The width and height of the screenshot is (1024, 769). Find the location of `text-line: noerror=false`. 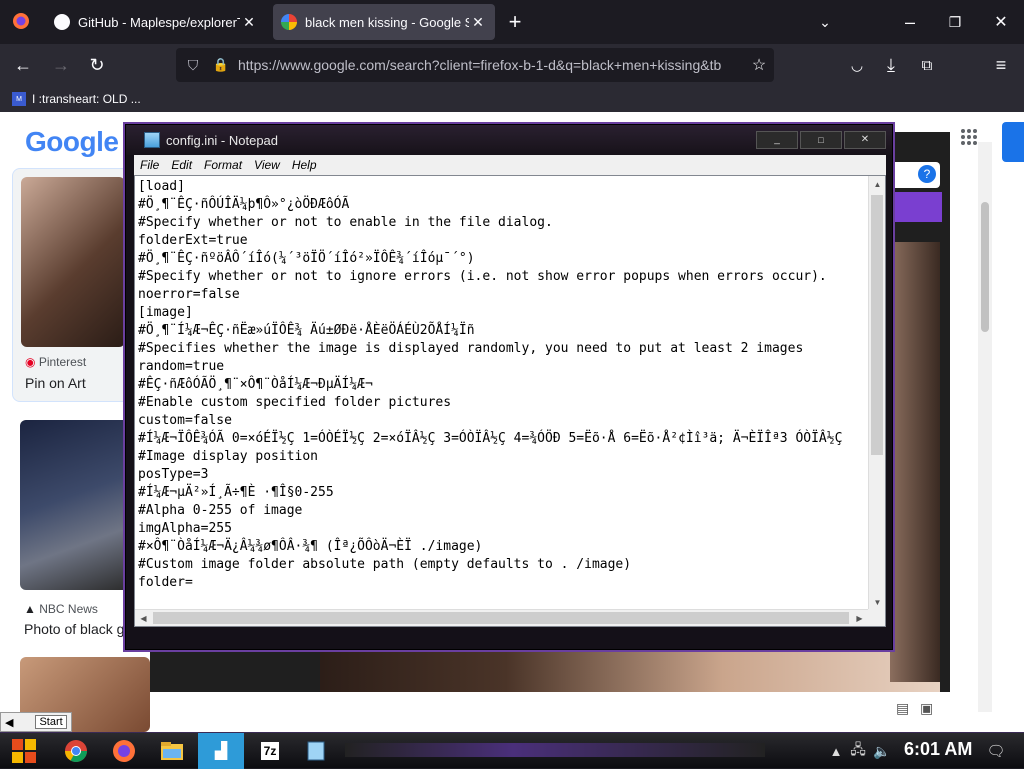

text-line: noerror=false is located at coordinates (500, 295).